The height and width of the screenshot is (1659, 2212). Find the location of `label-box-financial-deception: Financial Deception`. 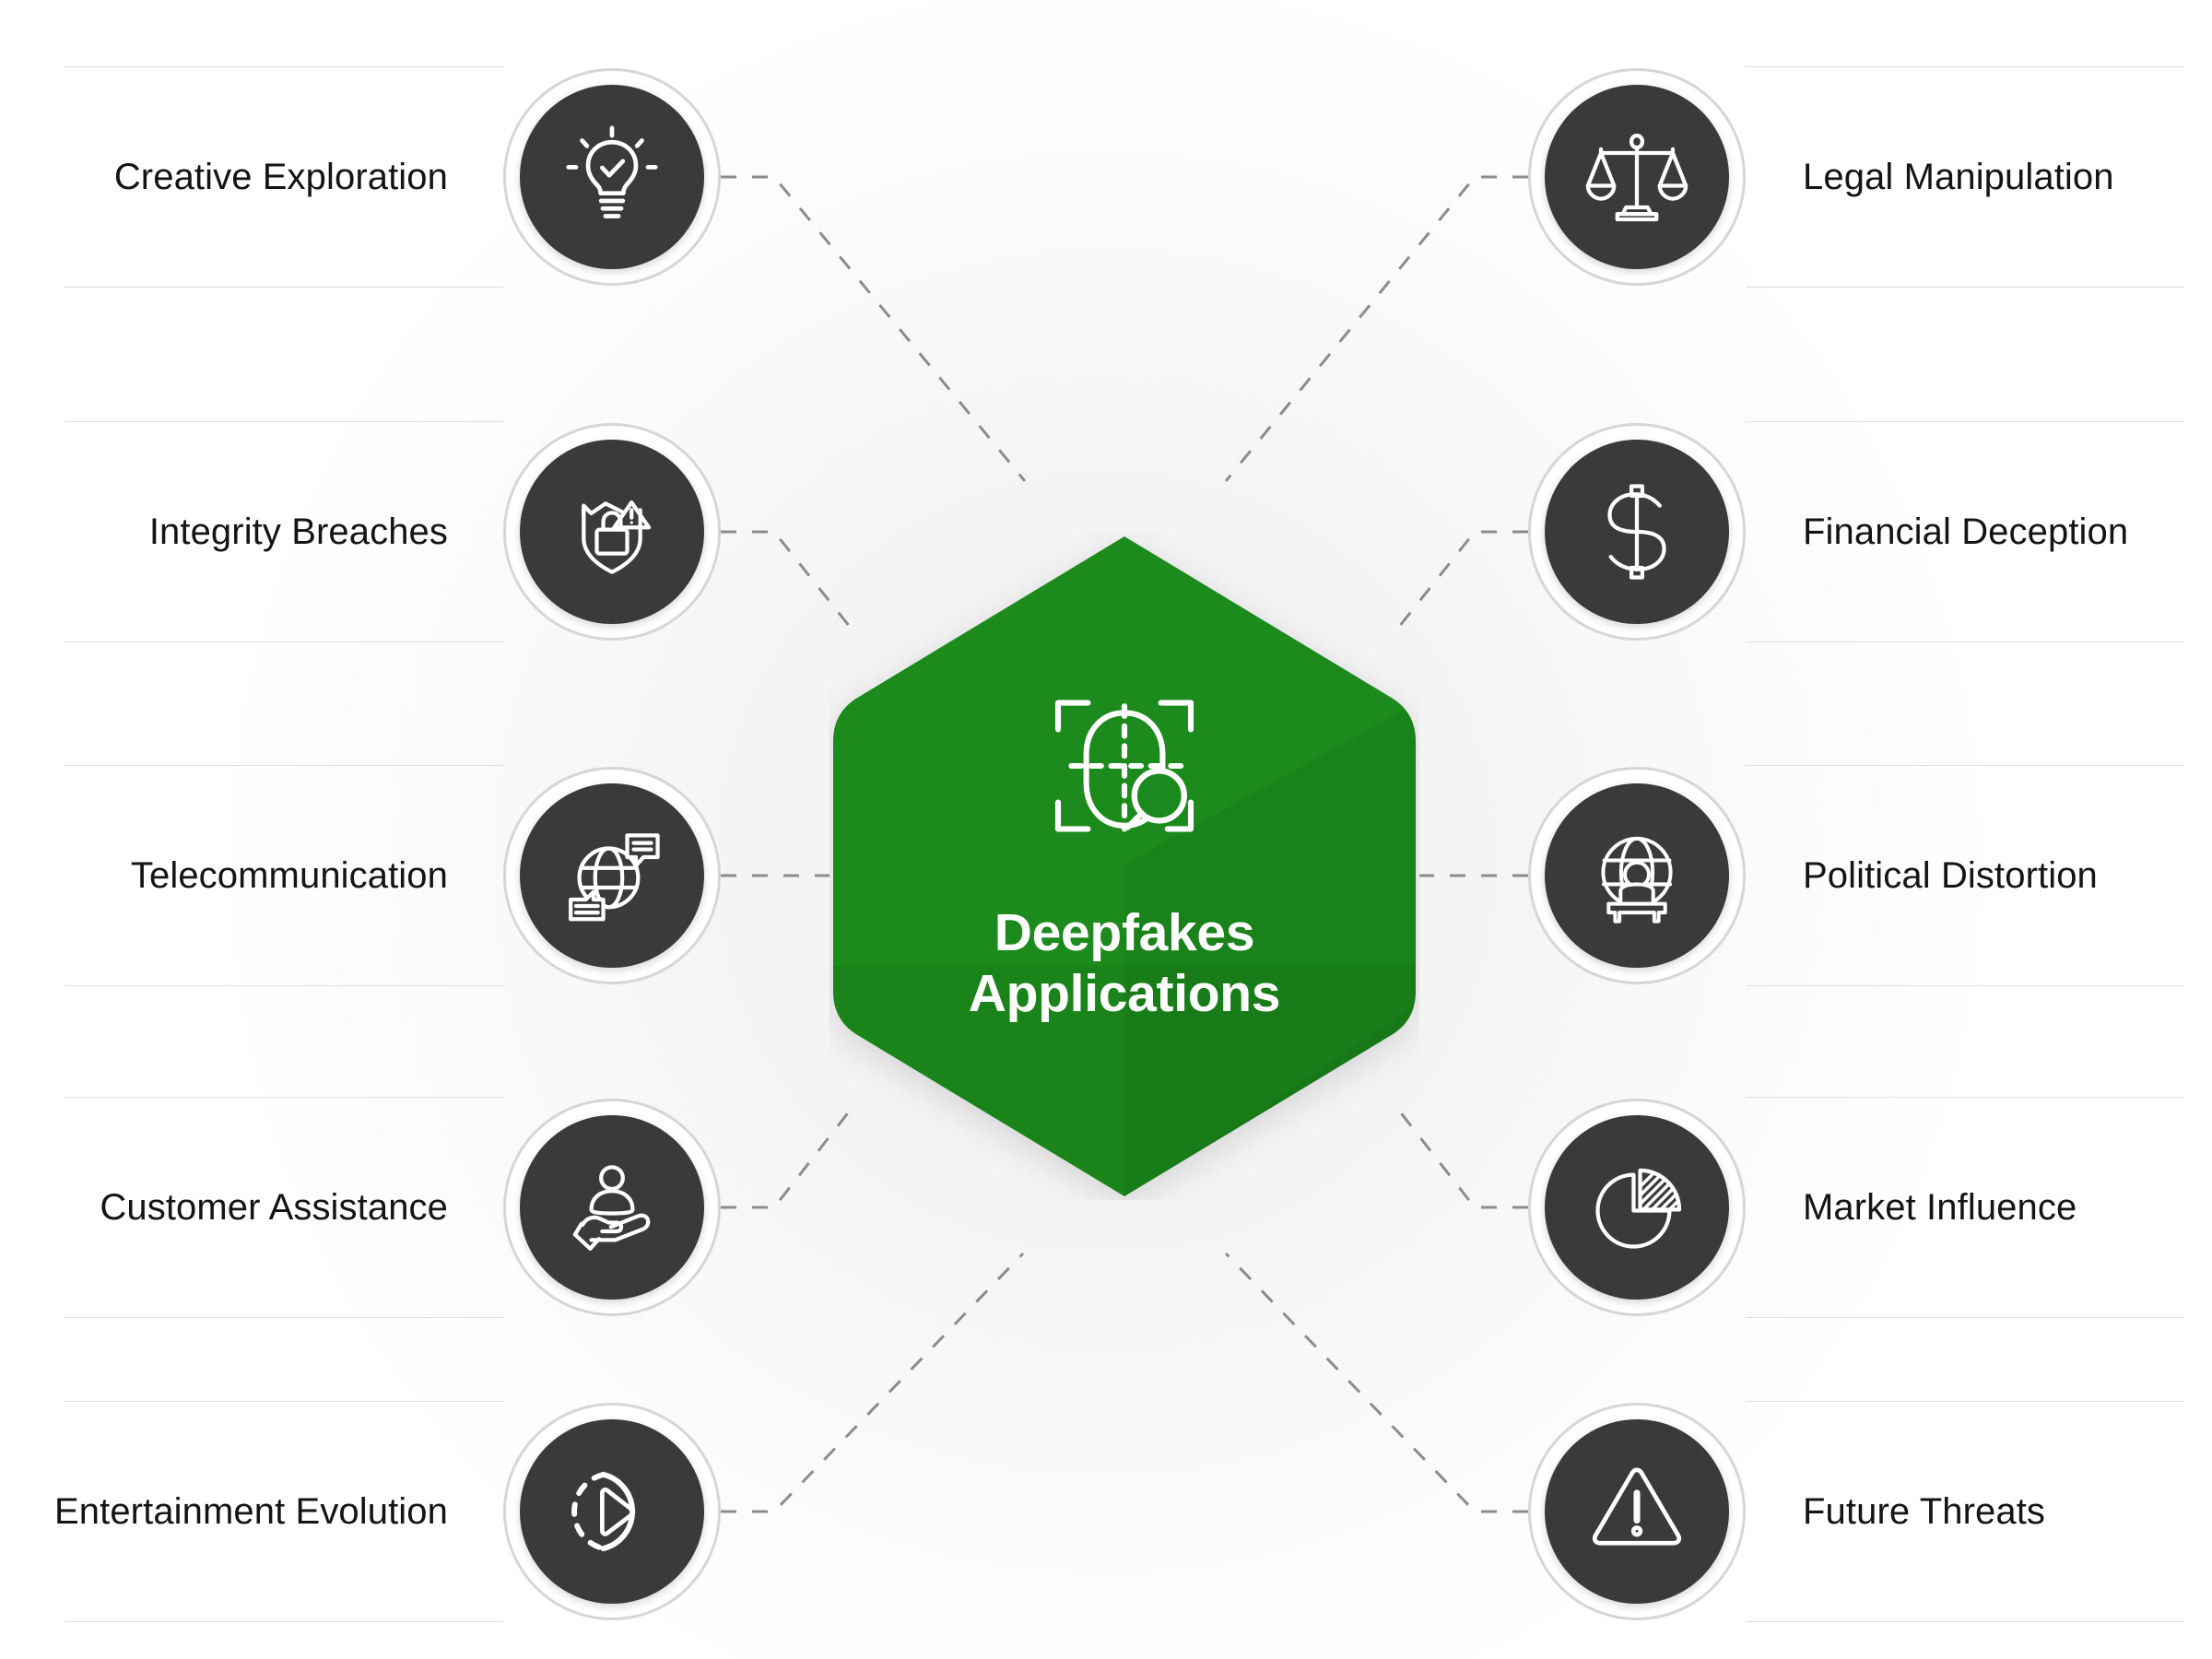

label-box-financial-deception: Financial Deception is located at coordinates (1965, 532).